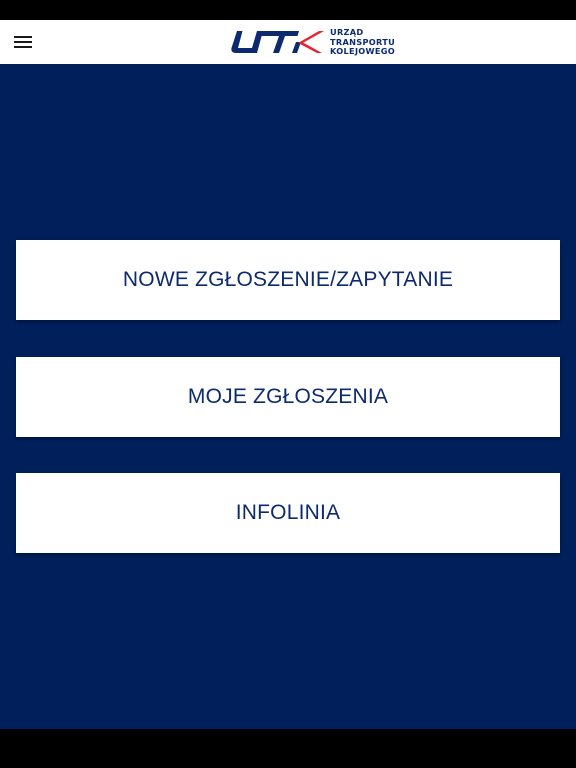 The image size is (576, 768). I want to click on infoline-label: INFOLINIA, so click(288, 512).